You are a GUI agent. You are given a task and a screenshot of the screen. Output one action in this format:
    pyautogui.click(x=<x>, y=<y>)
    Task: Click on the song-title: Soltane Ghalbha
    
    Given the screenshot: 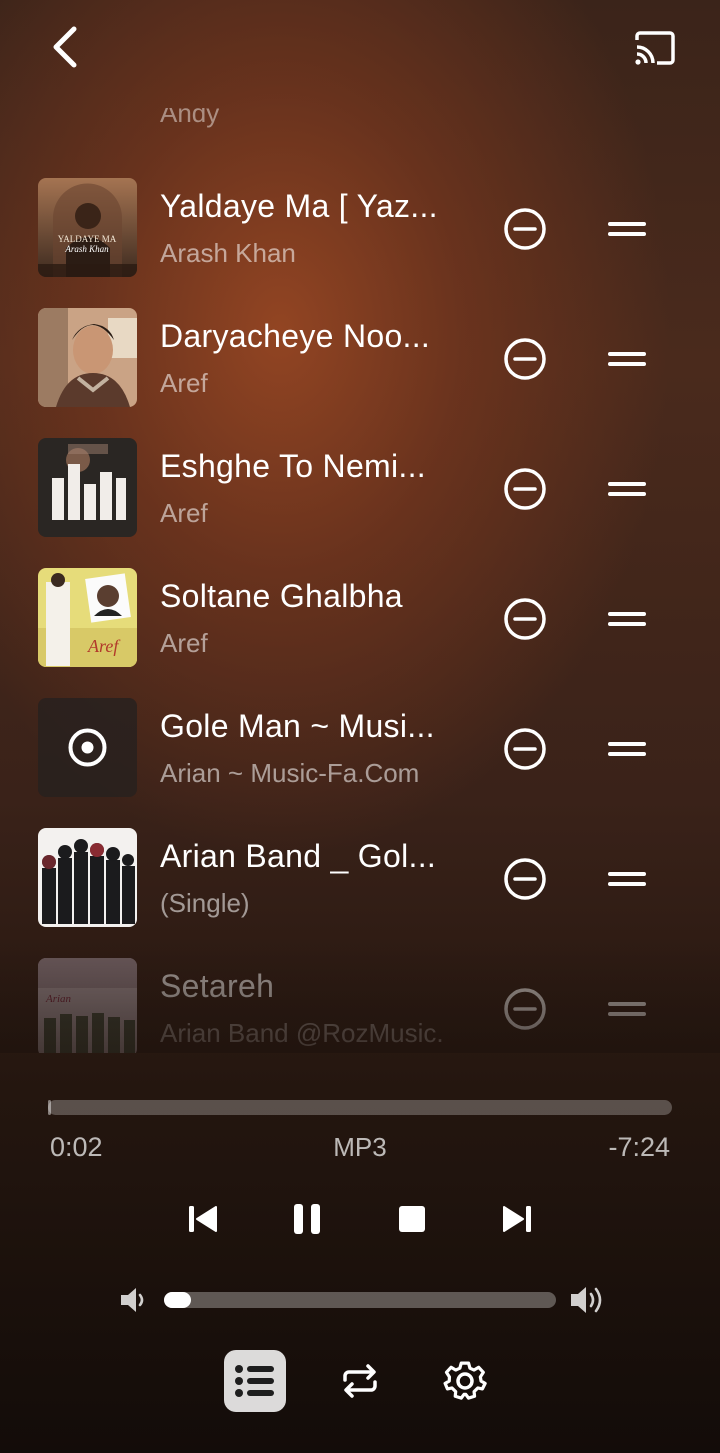 What is the action you would take?
    pyautogui.click(x=281, y=596)
    